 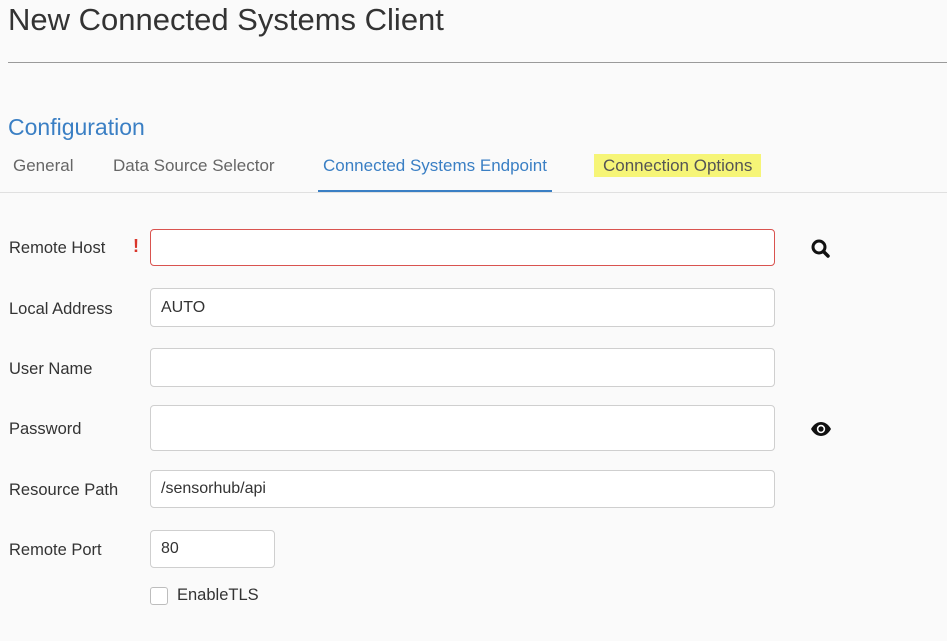 What do you see at coordinates (462, 428) in the screenshot?
I see `password-input` at bounding box center [462, 428].